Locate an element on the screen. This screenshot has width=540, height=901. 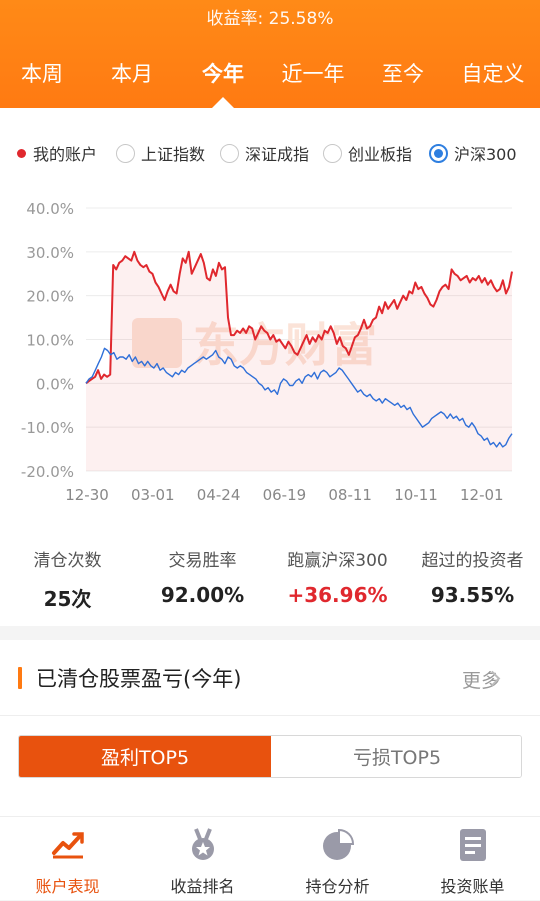
legend-csi300: 沪深300 is located at coordinates (473, 153).